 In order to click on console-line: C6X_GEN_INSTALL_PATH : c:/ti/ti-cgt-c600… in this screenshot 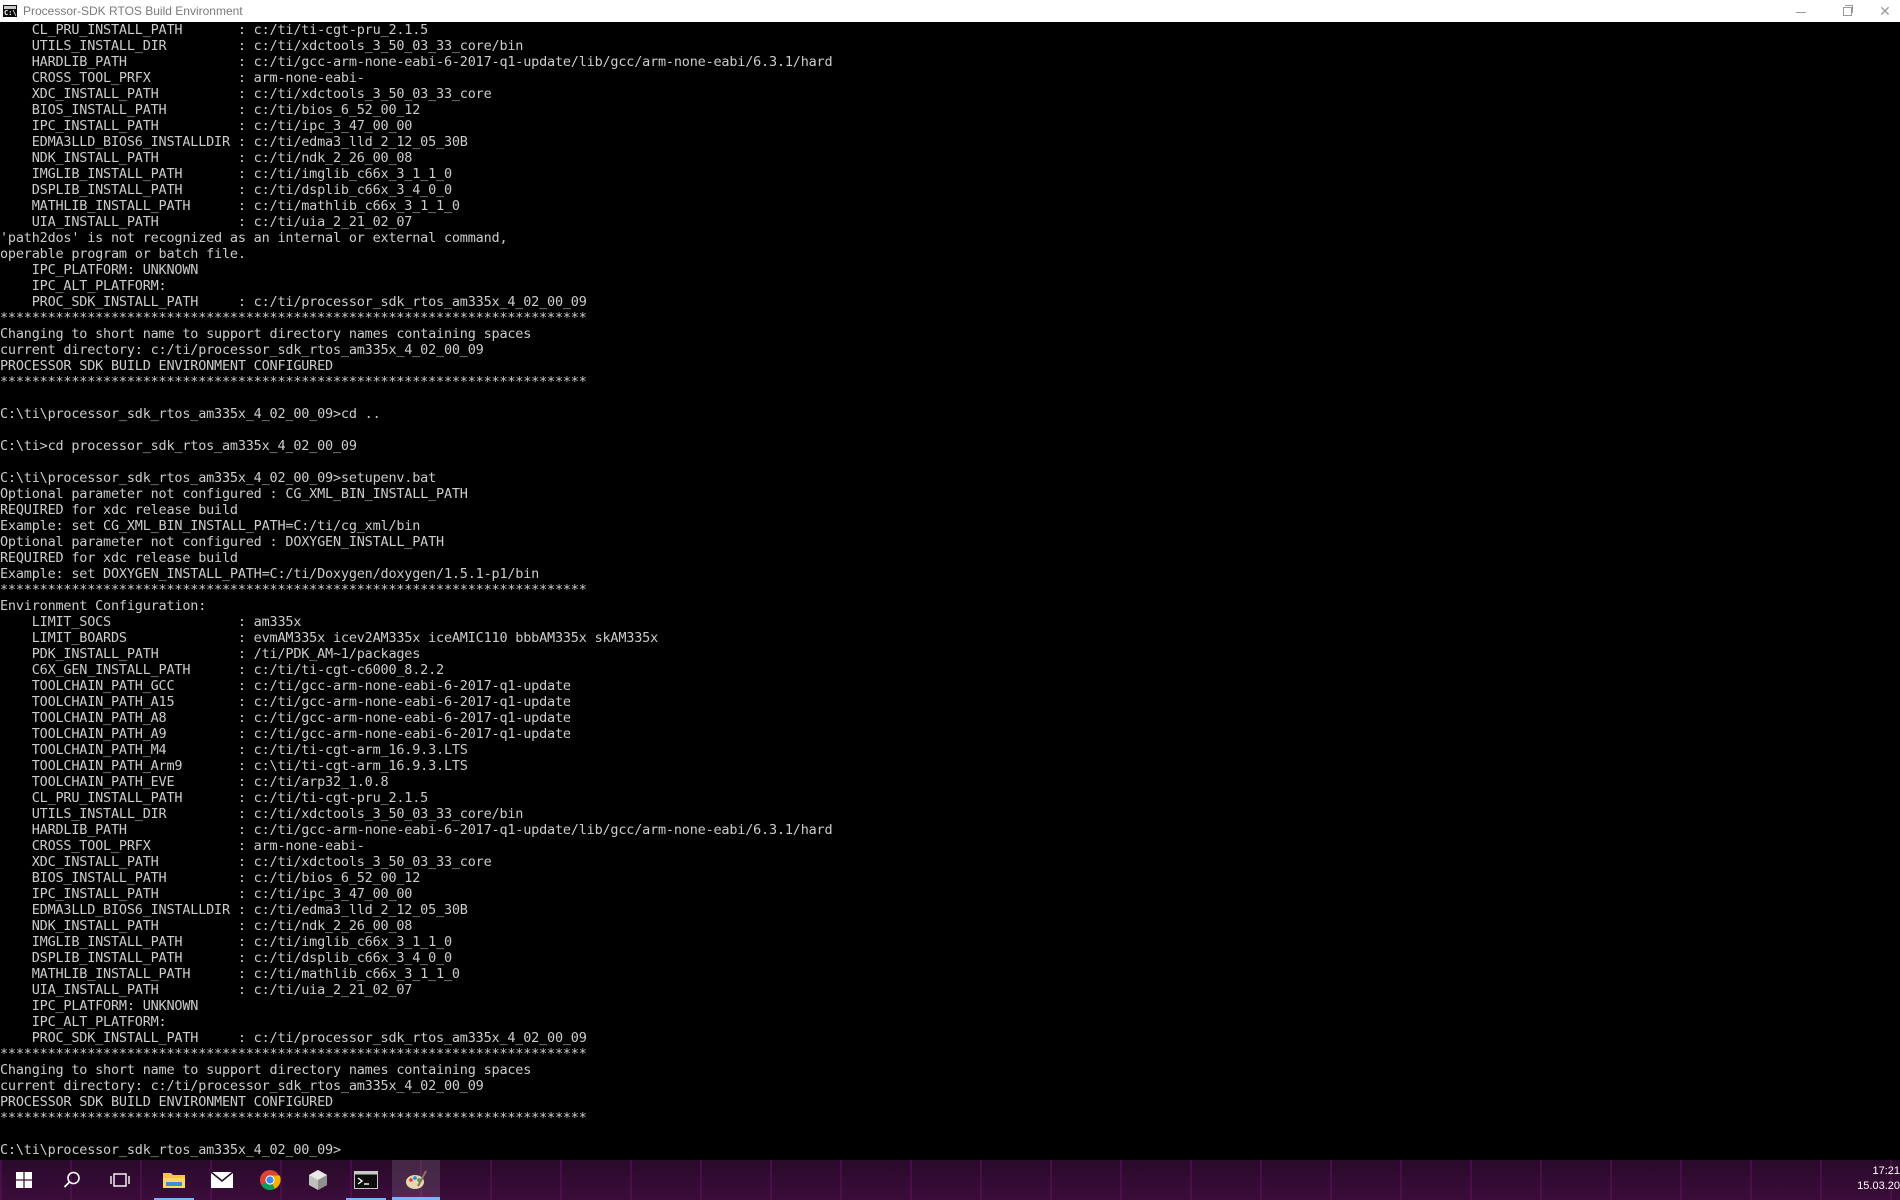, I will do `click(222, 670)`.